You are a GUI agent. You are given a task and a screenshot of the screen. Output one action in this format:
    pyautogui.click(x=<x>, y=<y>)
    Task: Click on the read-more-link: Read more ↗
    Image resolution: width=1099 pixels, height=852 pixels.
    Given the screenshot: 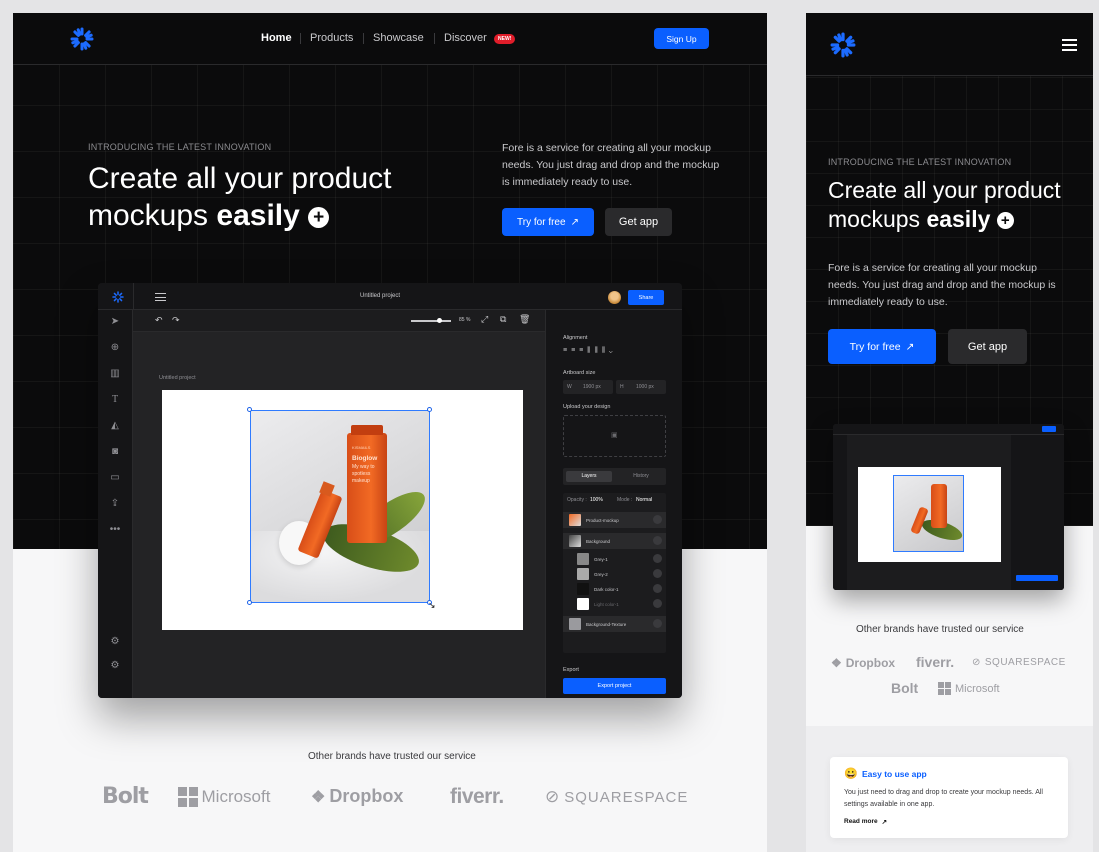 What is the action you would take?
    pyautogui.click(x=865, y=822)
    